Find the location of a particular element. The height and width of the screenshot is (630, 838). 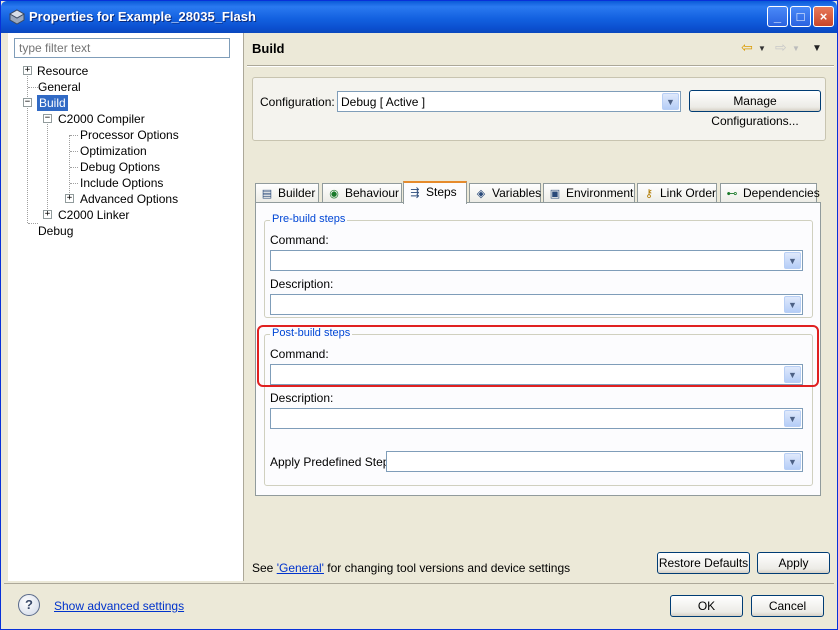

prebuild-description-input: ▼ is located at coordinates (536, 304).